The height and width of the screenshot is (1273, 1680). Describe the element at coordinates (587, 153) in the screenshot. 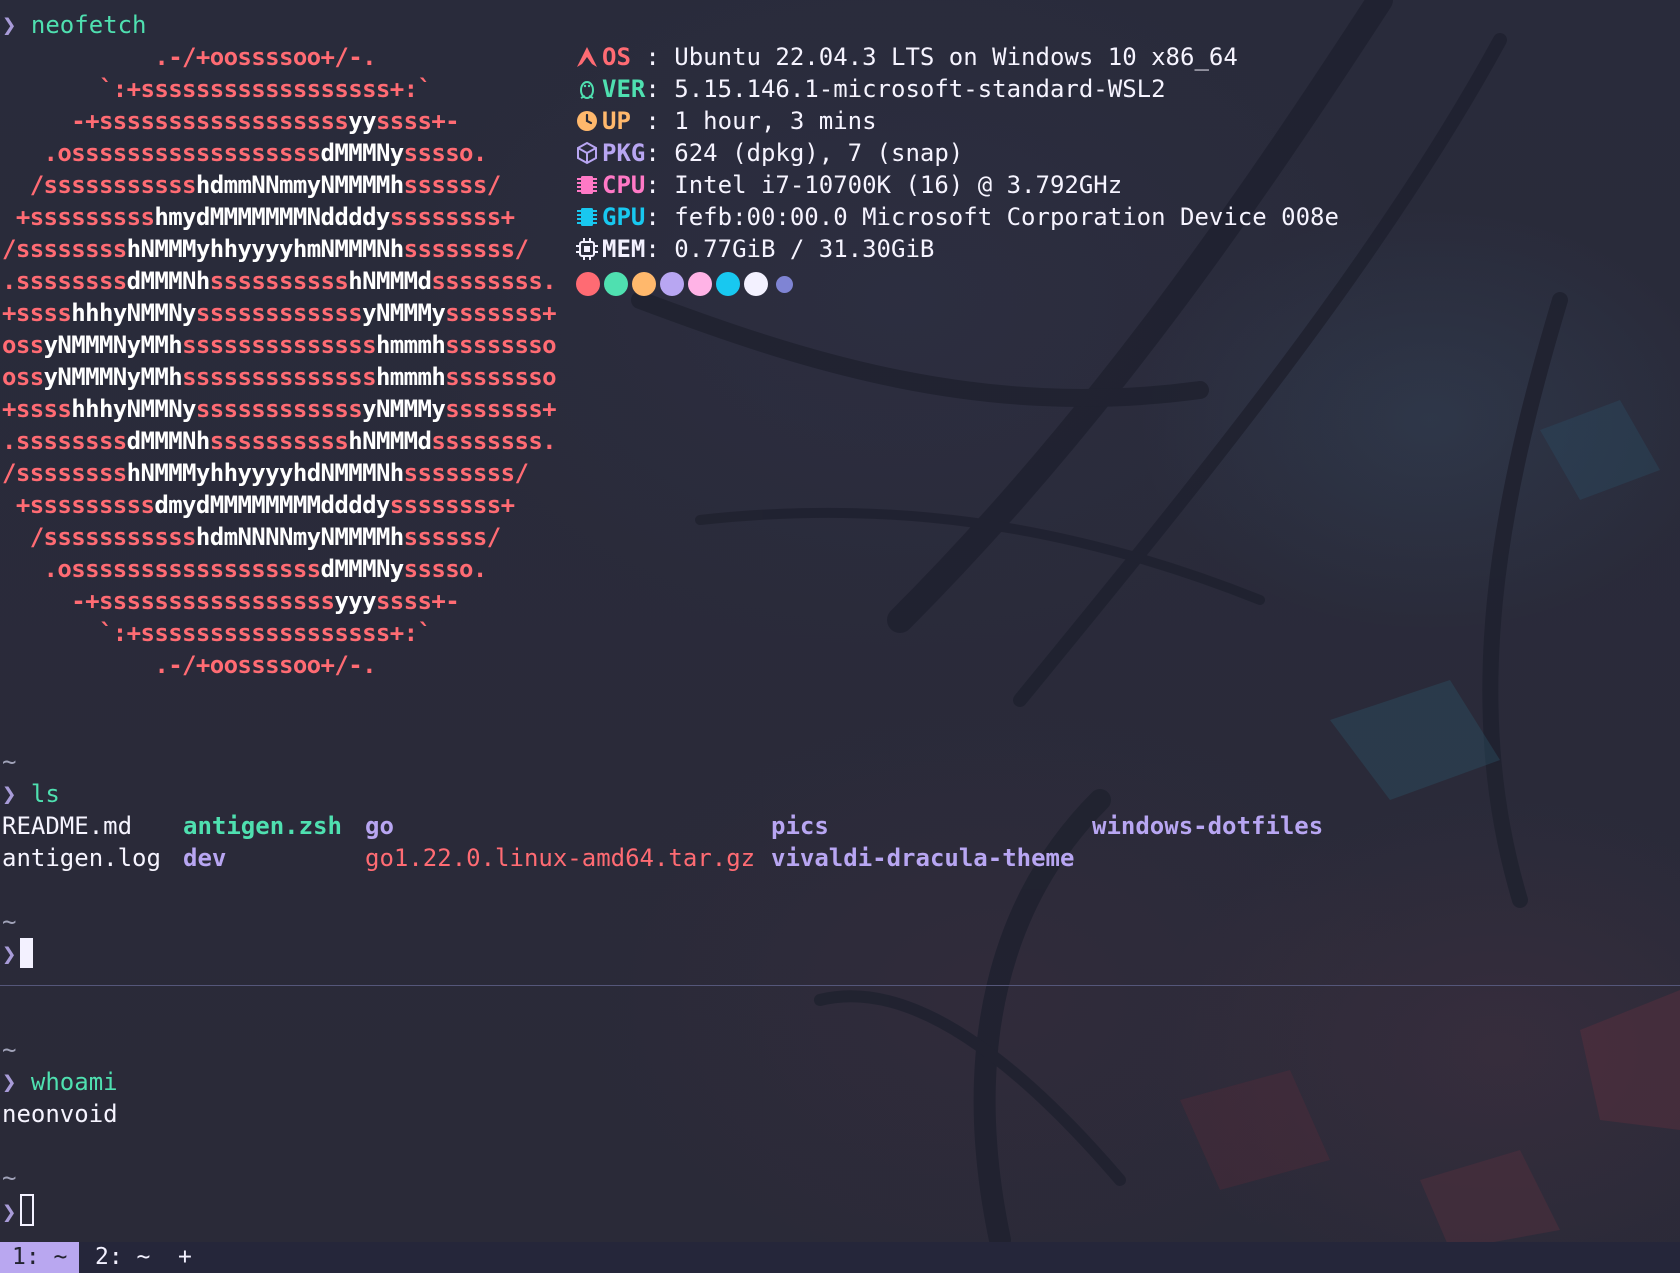

I see `package-icon` at that location.